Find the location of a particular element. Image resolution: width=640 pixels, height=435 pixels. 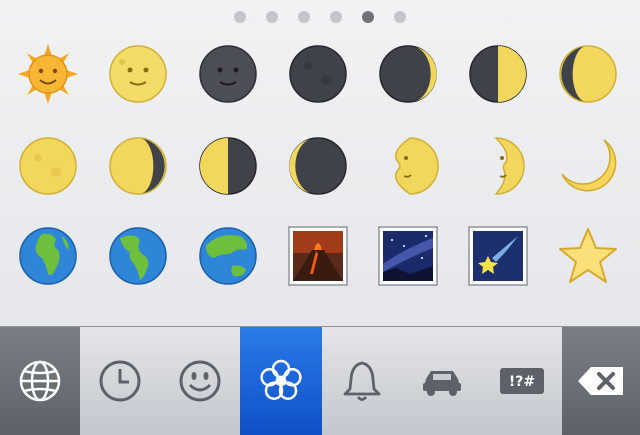

star-icon is located at coordinates (588, 255).